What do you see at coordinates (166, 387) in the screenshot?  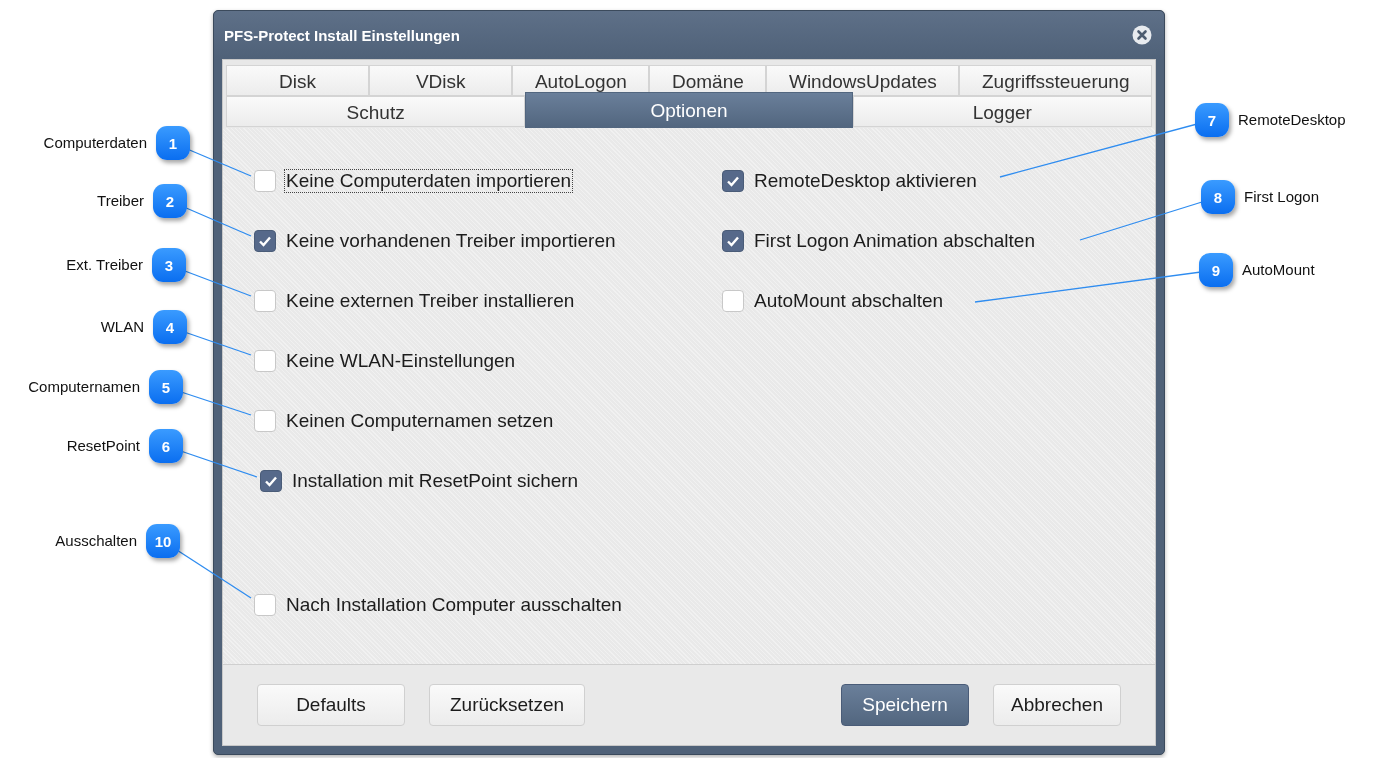 I see `callout-number: 5` at bounding box center [166, 387].